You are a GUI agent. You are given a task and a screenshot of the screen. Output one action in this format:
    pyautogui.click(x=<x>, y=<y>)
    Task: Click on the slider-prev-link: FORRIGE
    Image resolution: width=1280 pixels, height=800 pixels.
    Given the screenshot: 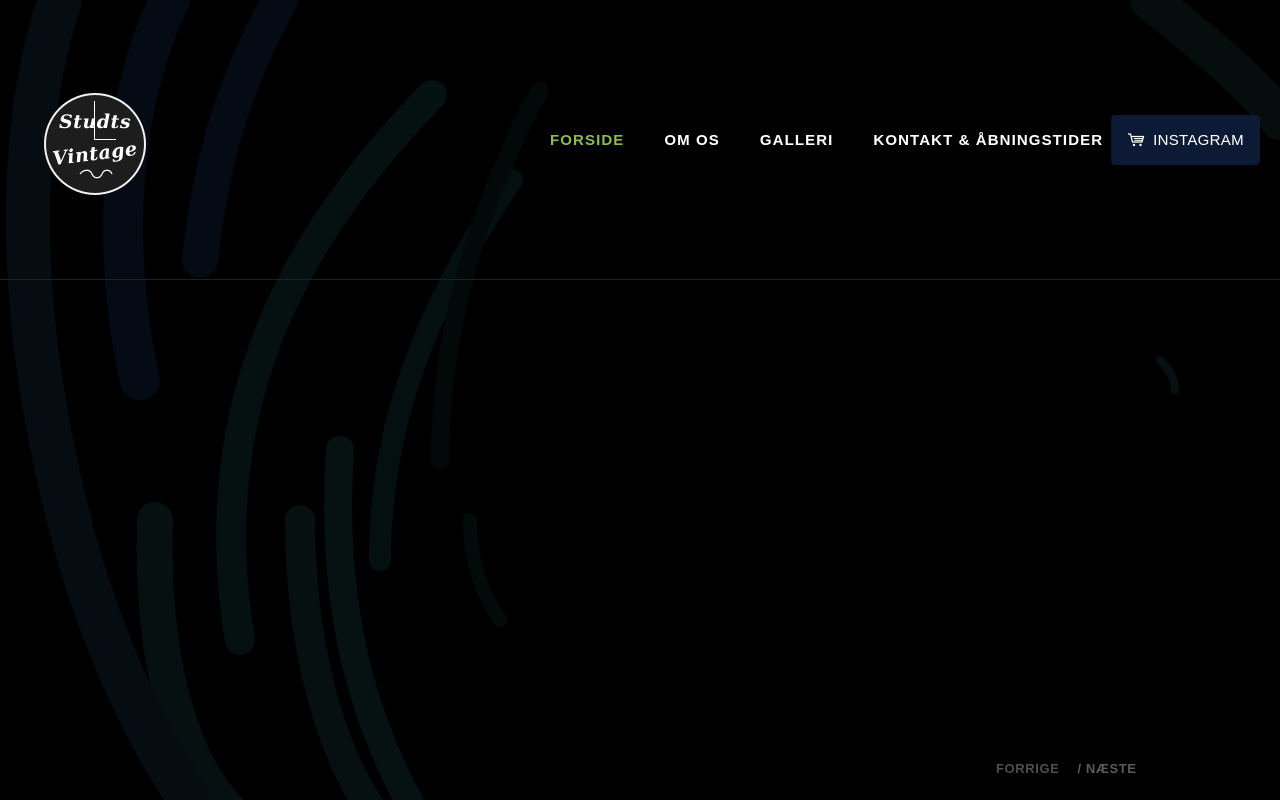 What is the action you would take?
    pyautogui.click(x=1027, y=768)
    